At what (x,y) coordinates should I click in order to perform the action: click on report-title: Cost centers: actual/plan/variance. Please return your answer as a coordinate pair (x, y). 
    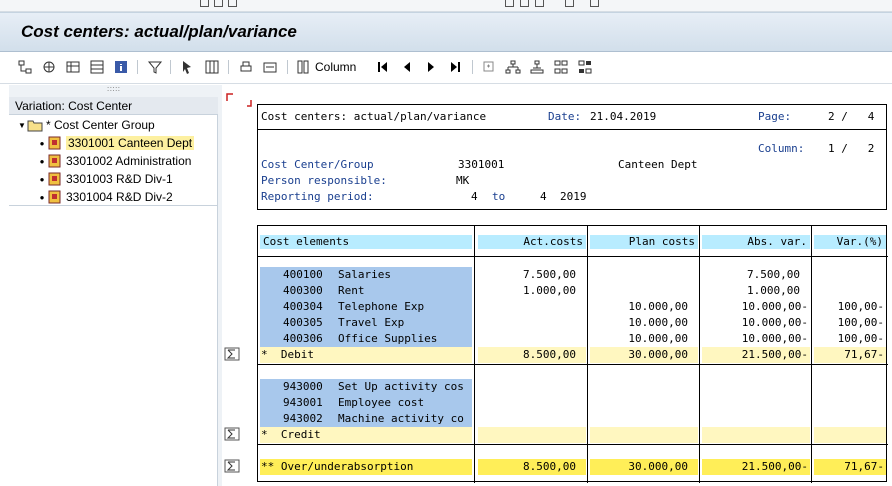
    Looking at the image, I should click on (374, 116).